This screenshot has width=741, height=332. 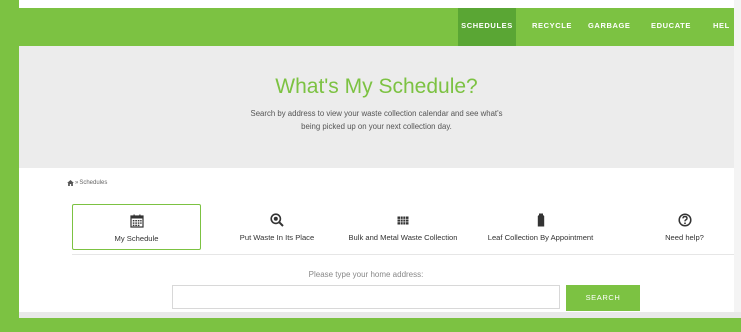 I want to click on tab-label: My Schedule, so click(x=136, y=238).